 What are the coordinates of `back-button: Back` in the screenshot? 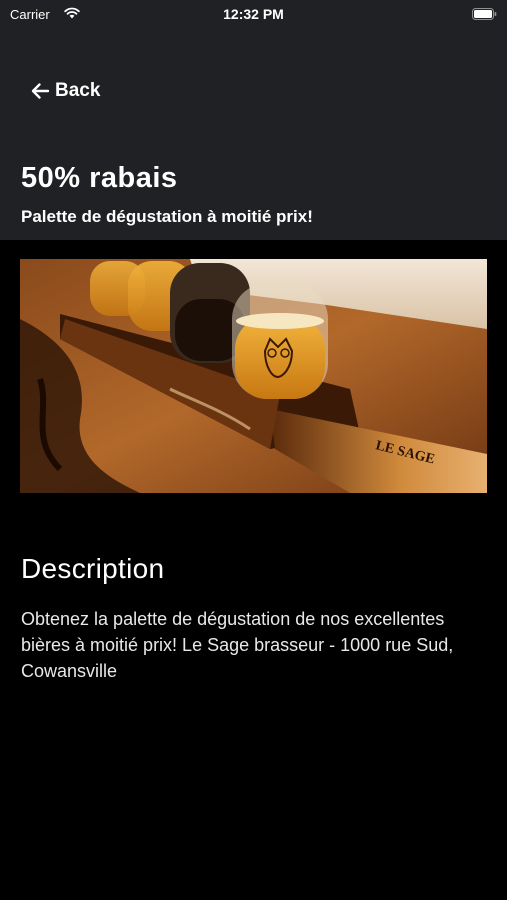 It's located at (65, 91).